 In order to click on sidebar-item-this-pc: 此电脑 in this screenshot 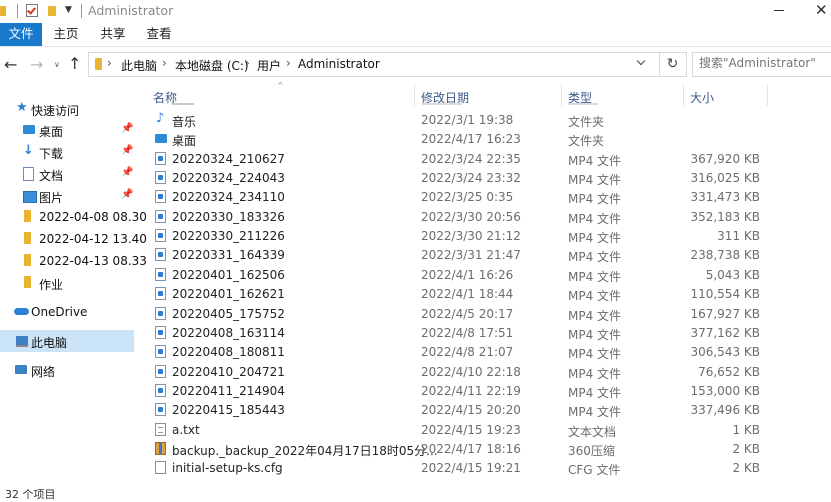, I will do `click(67, 341)`.